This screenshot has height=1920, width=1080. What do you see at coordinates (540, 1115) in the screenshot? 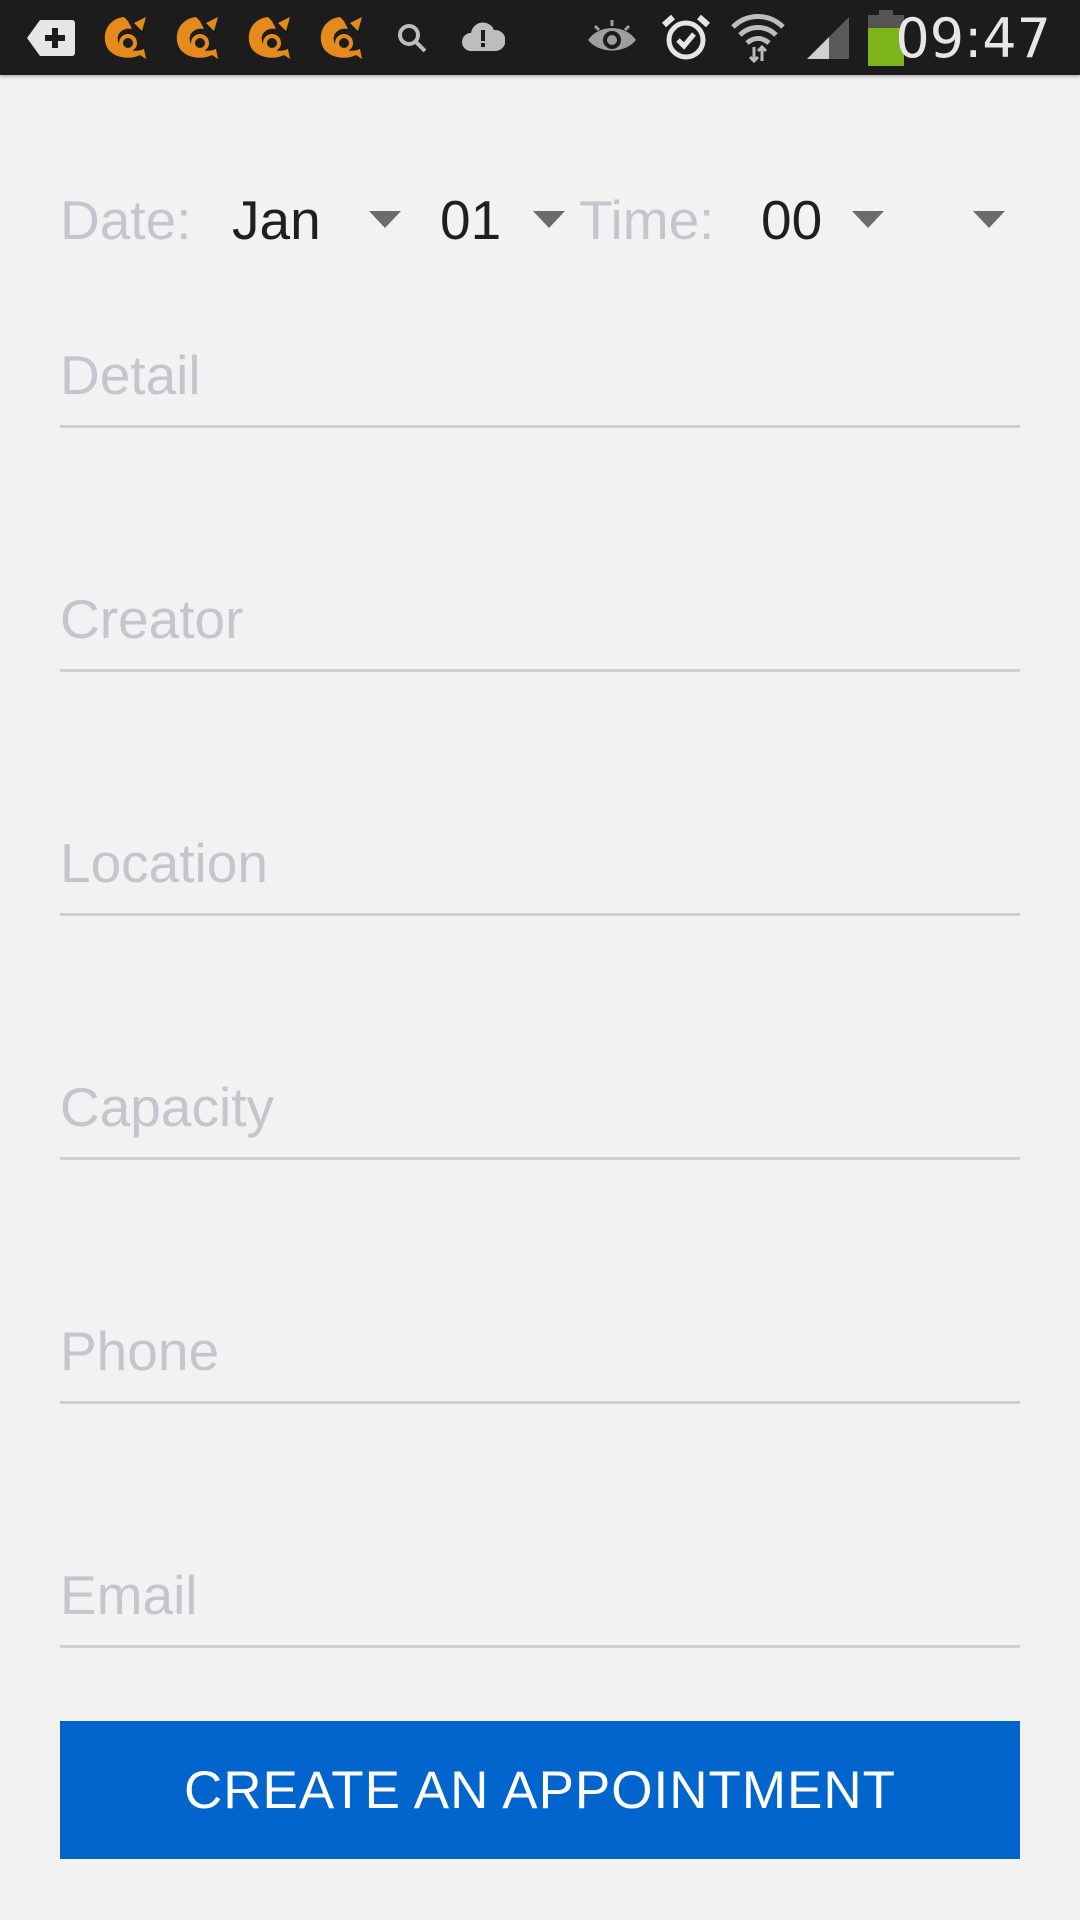
I see `capacity-field` at bounding box center [540, 1115].